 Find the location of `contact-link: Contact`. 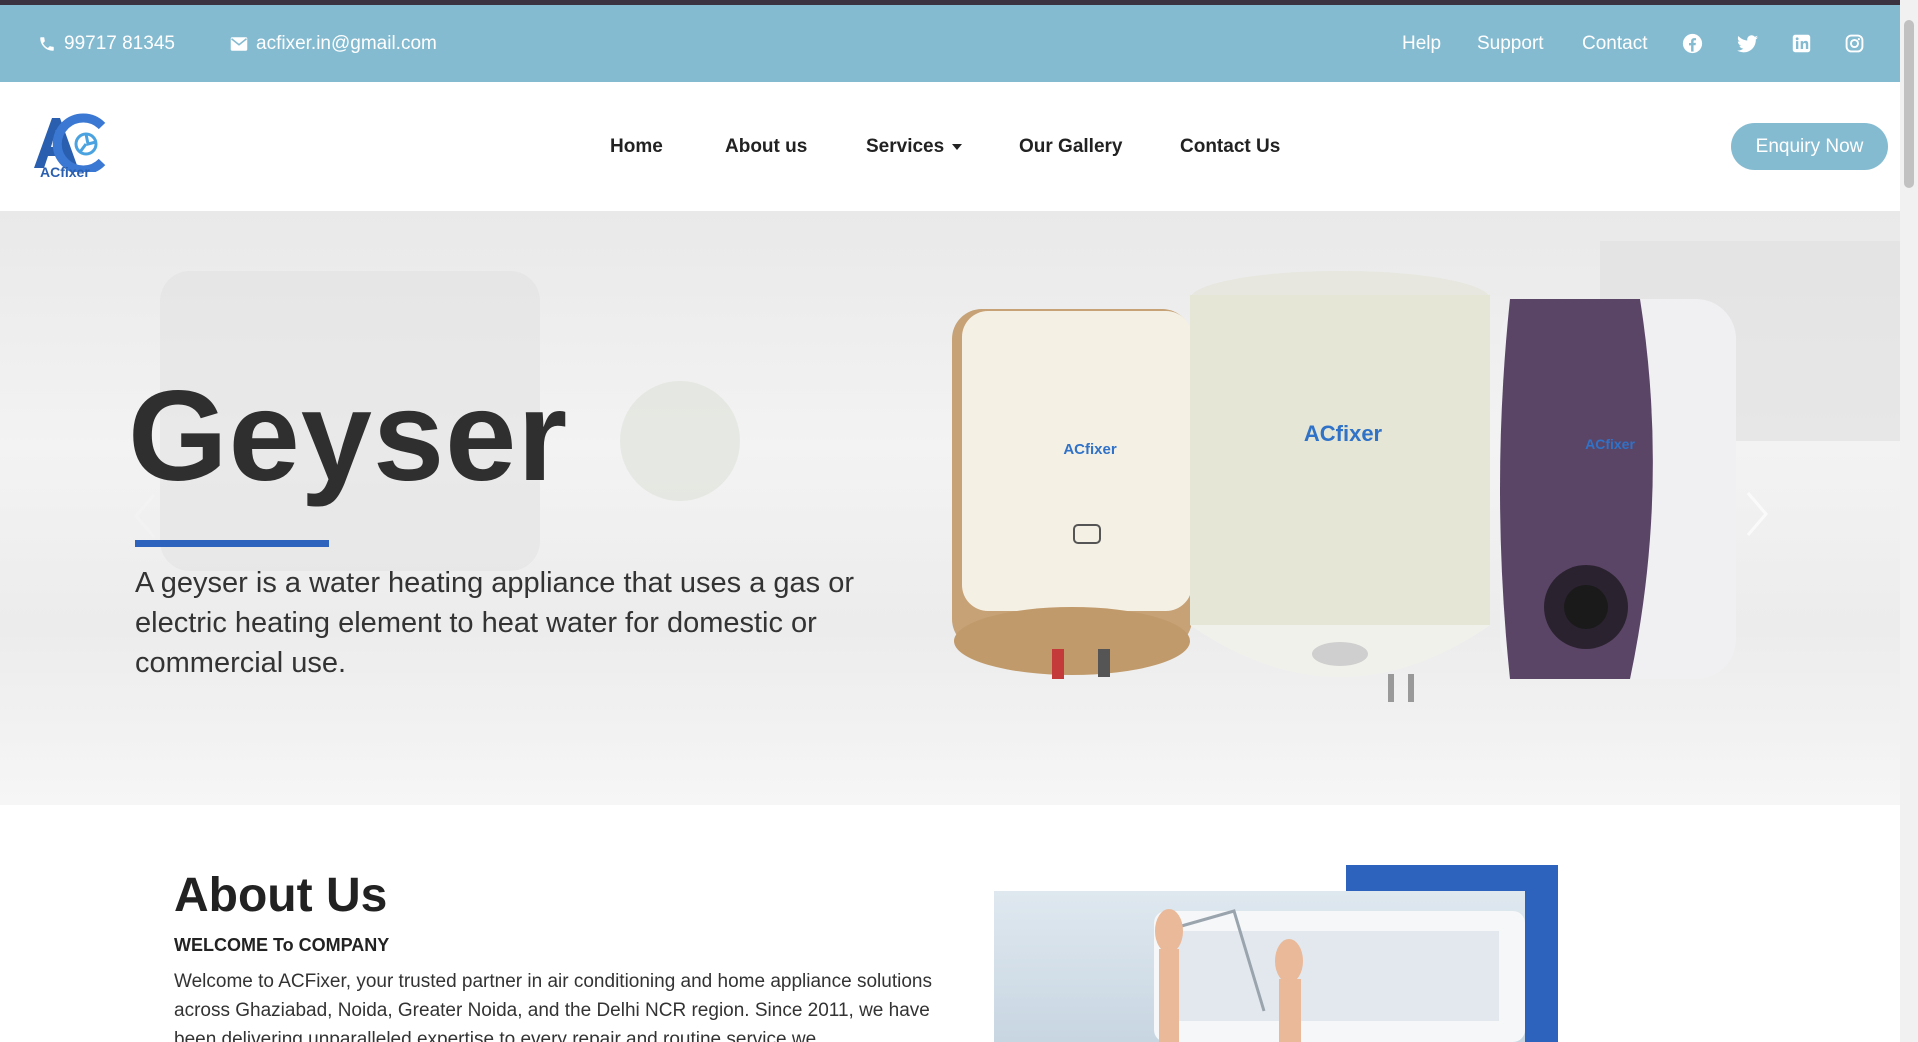

contact-link: Contact is located at coordinates (1614, 43).